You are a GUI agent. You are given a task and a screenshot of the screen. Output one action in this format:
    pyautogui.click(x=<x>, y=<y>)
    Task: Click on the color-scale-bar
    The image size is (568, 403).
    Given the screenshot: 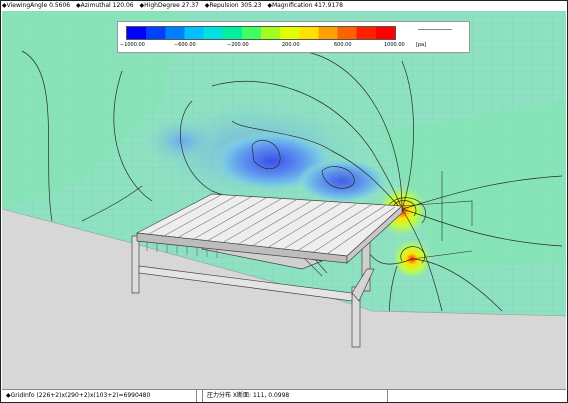 What is the action you would take?
    pyautogui.click(x=261, y=33)
    